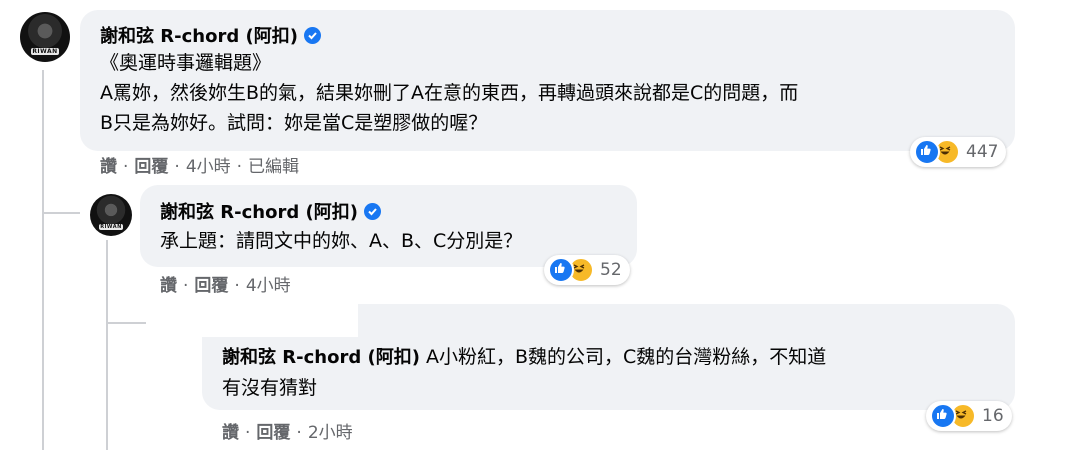 This screenshot has height=450, width=1074. I want to click on comment-actions: 讚 · 回覆 · 4小時 · 已編輯, so click(200, 167).